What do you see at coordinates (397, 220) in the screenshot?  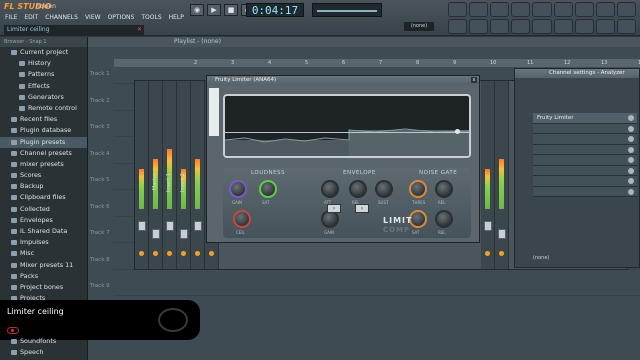 I see `limit-mode-label: LIMIT` at bounding box center [397, 220].